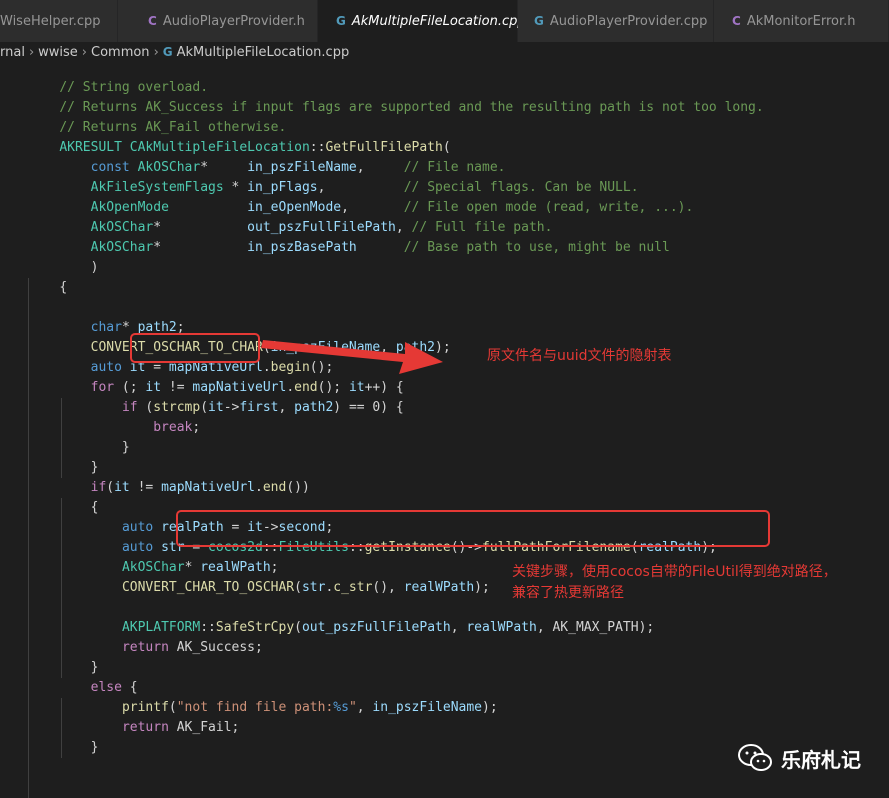 This screenshot has width=889, height=798. I want to click on code-line: char* path2;, so click(137, 327).